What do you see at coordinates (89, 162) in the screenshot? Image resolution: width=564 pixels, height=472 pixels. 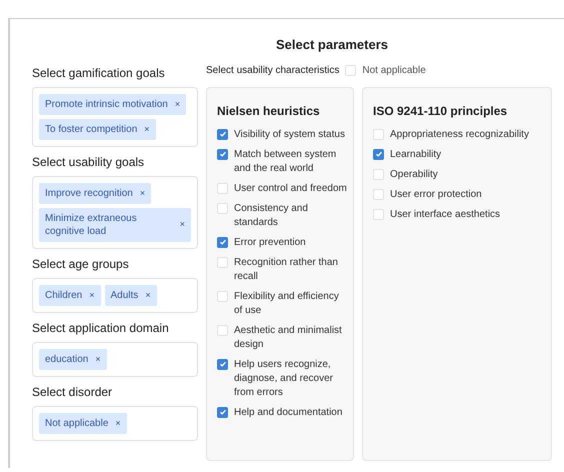 I see `select-label: Select usability goals` at bounding box center [89, 162].